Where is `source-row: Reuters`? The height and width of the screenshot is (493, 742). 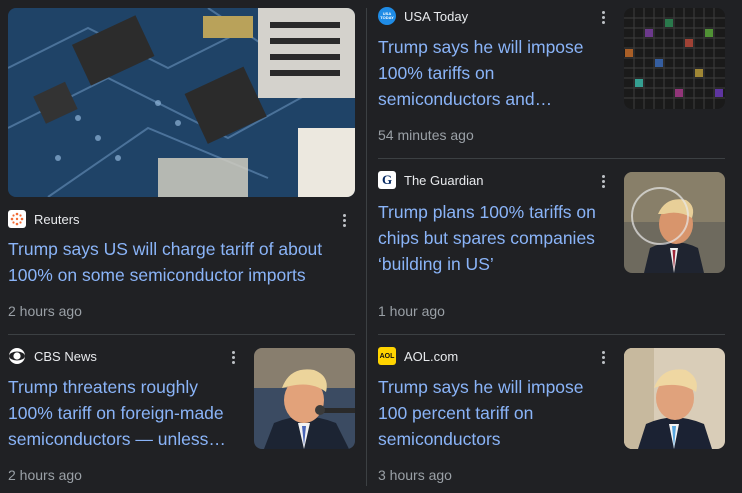 source-row: Reuters is located at coordinates (44, 219).